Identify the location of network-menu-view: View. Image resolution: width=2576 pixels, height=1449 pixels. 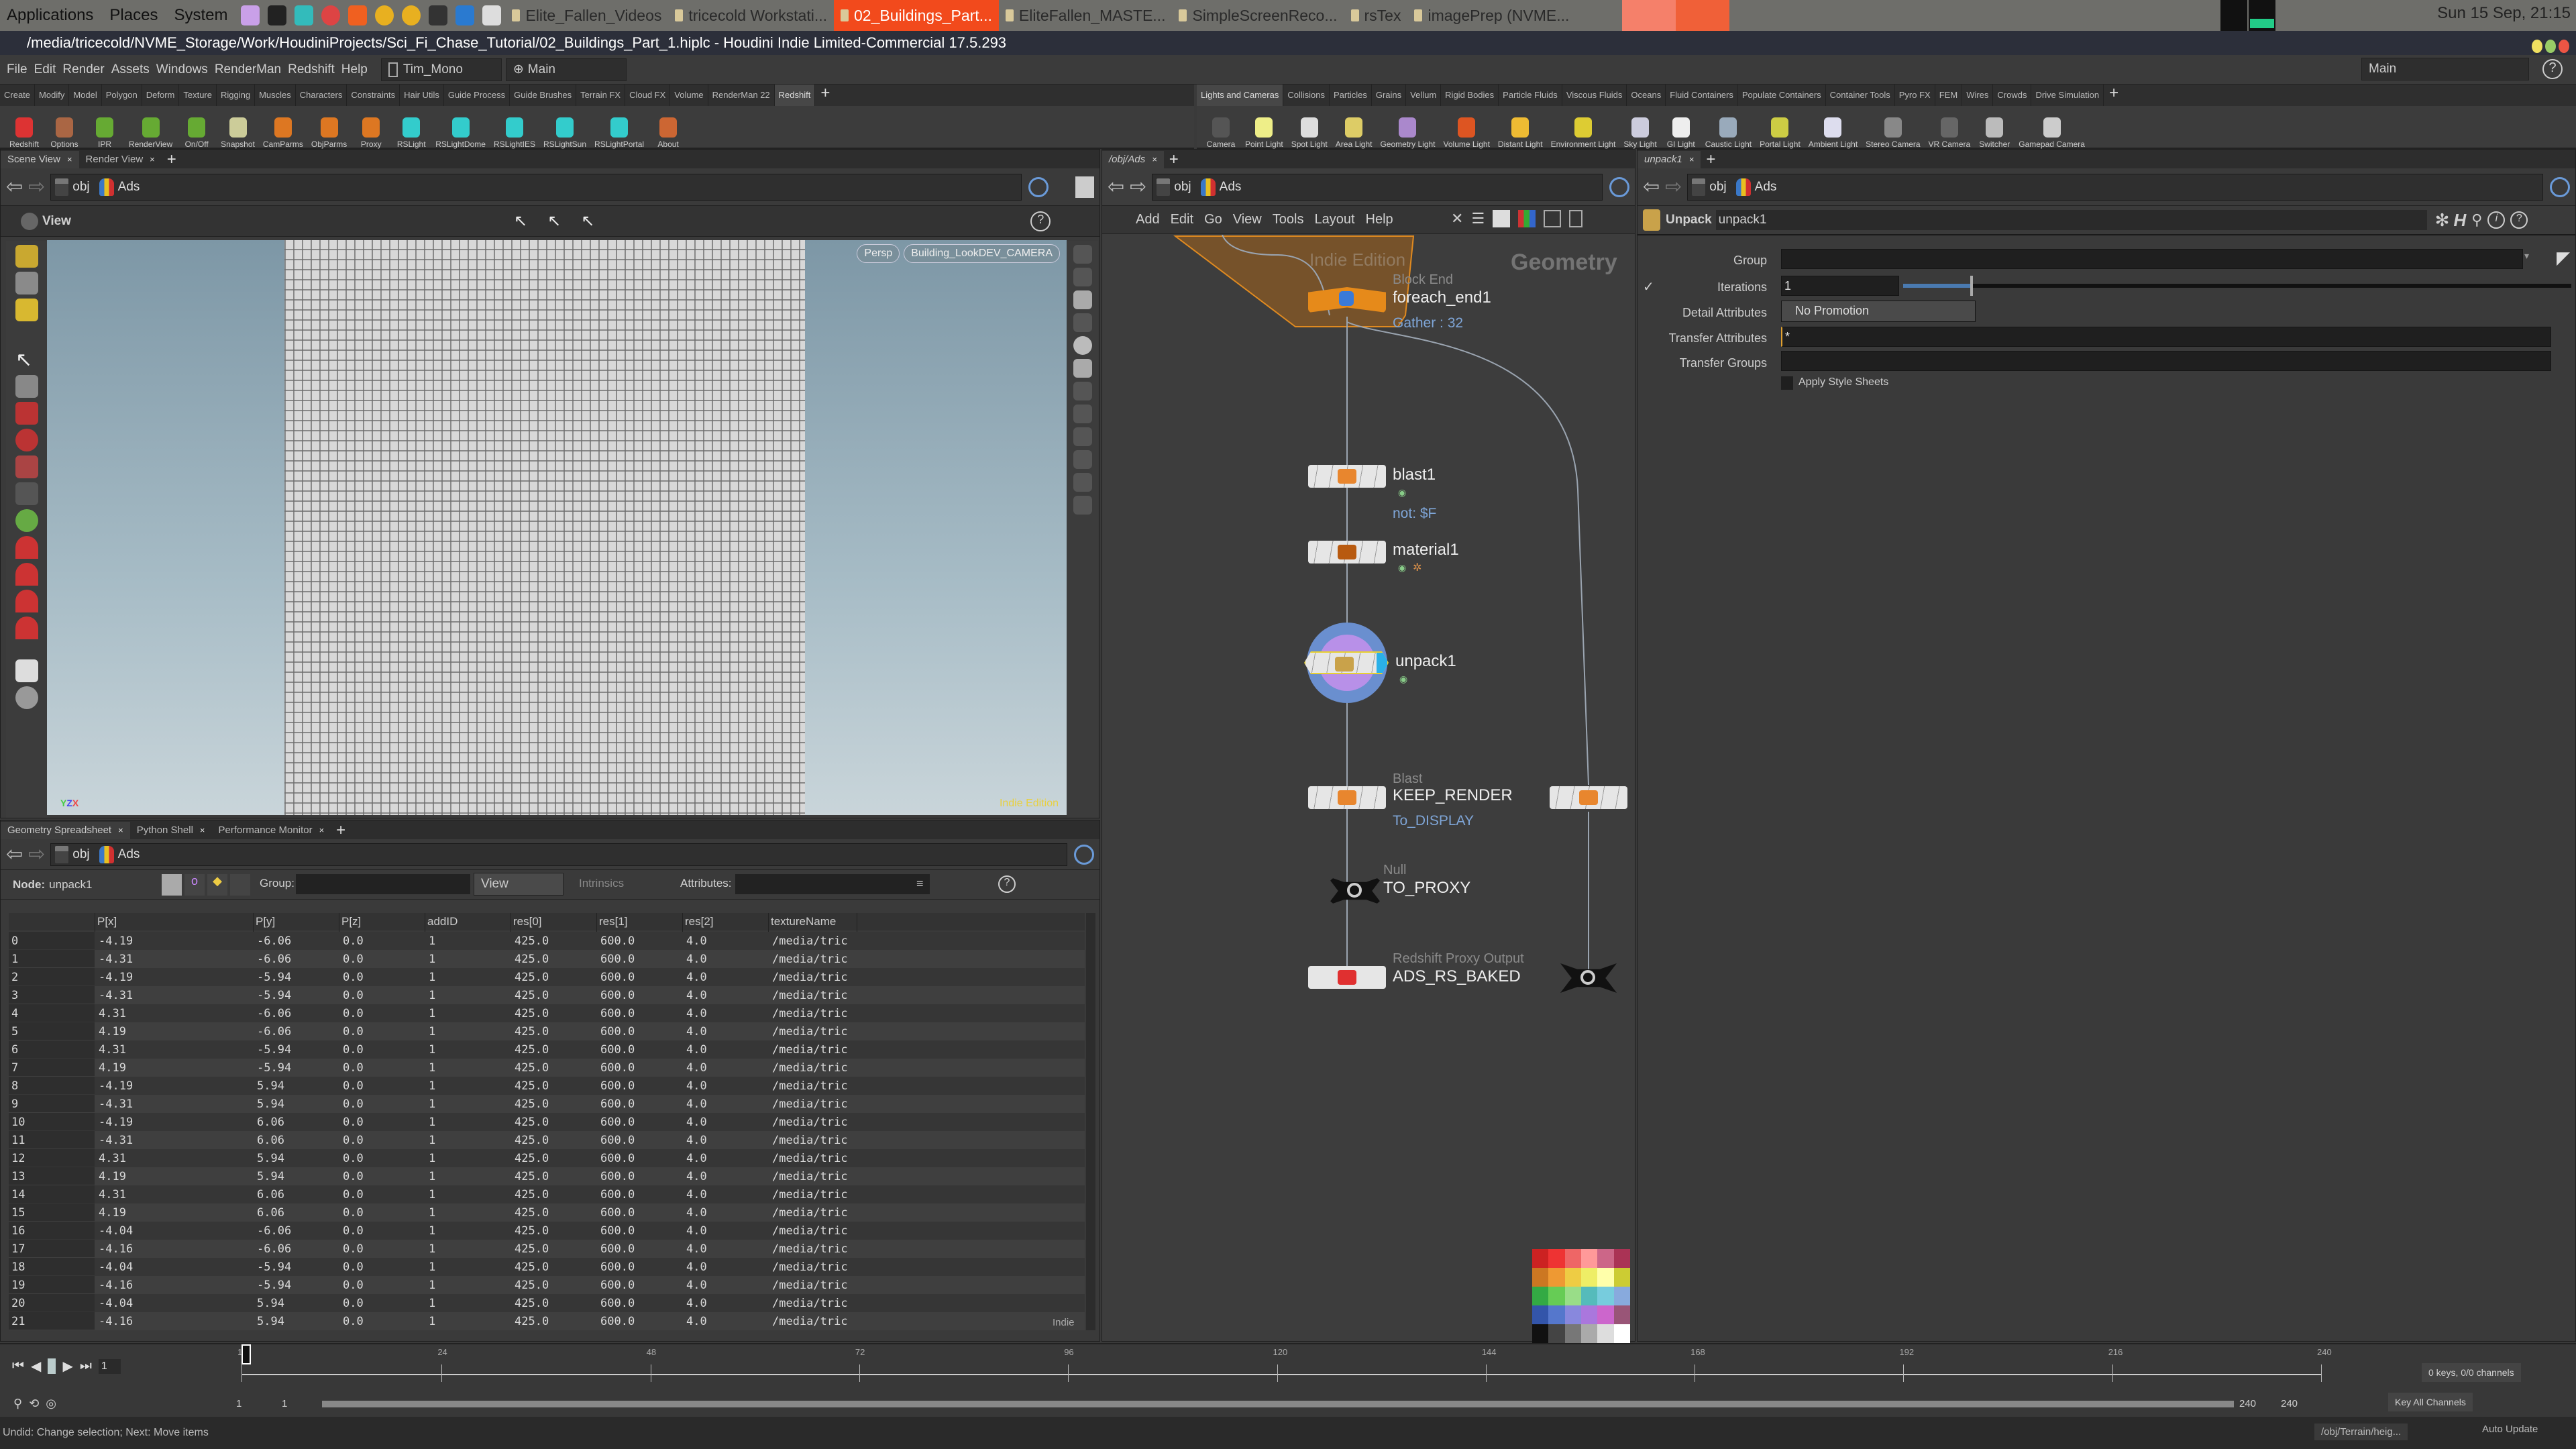
(1247, 219).